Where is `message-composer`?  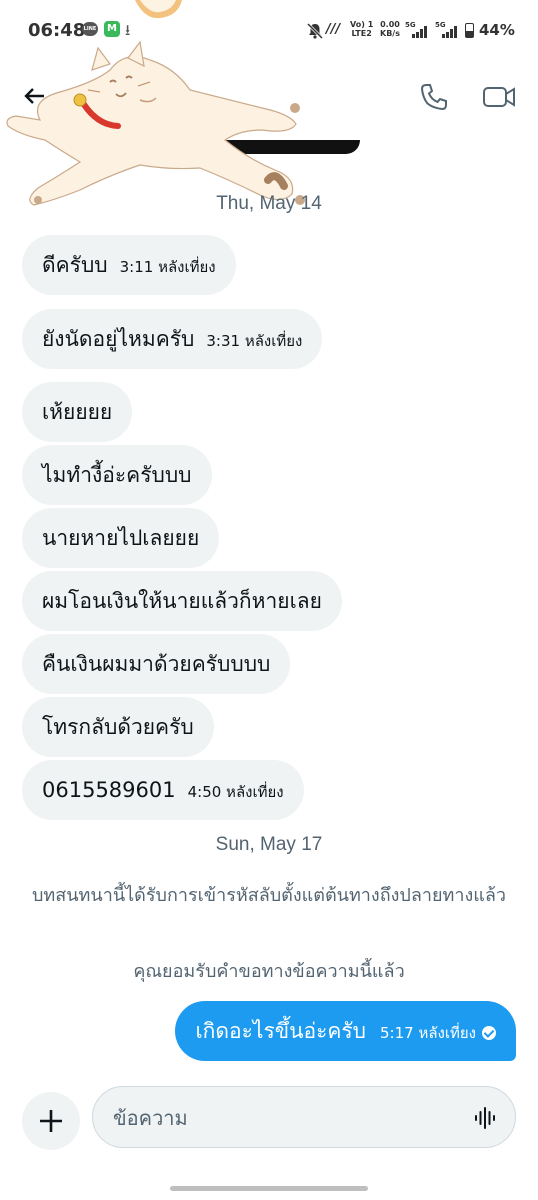
message-composer is located at coordinates (304, 1117).